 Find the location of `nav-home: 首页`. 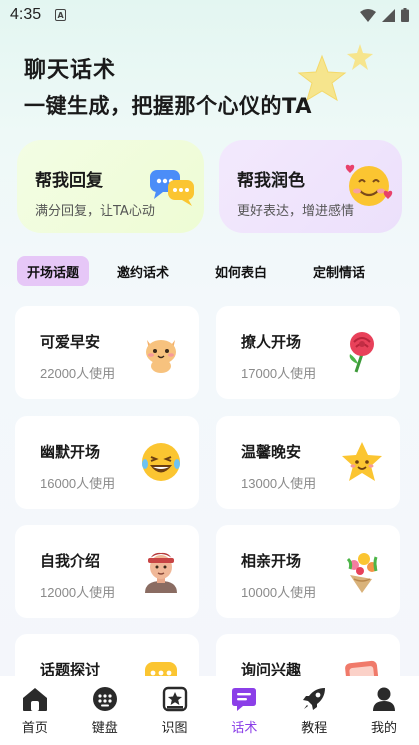

nav-home: 首页 is located at coordinates (35, 711).